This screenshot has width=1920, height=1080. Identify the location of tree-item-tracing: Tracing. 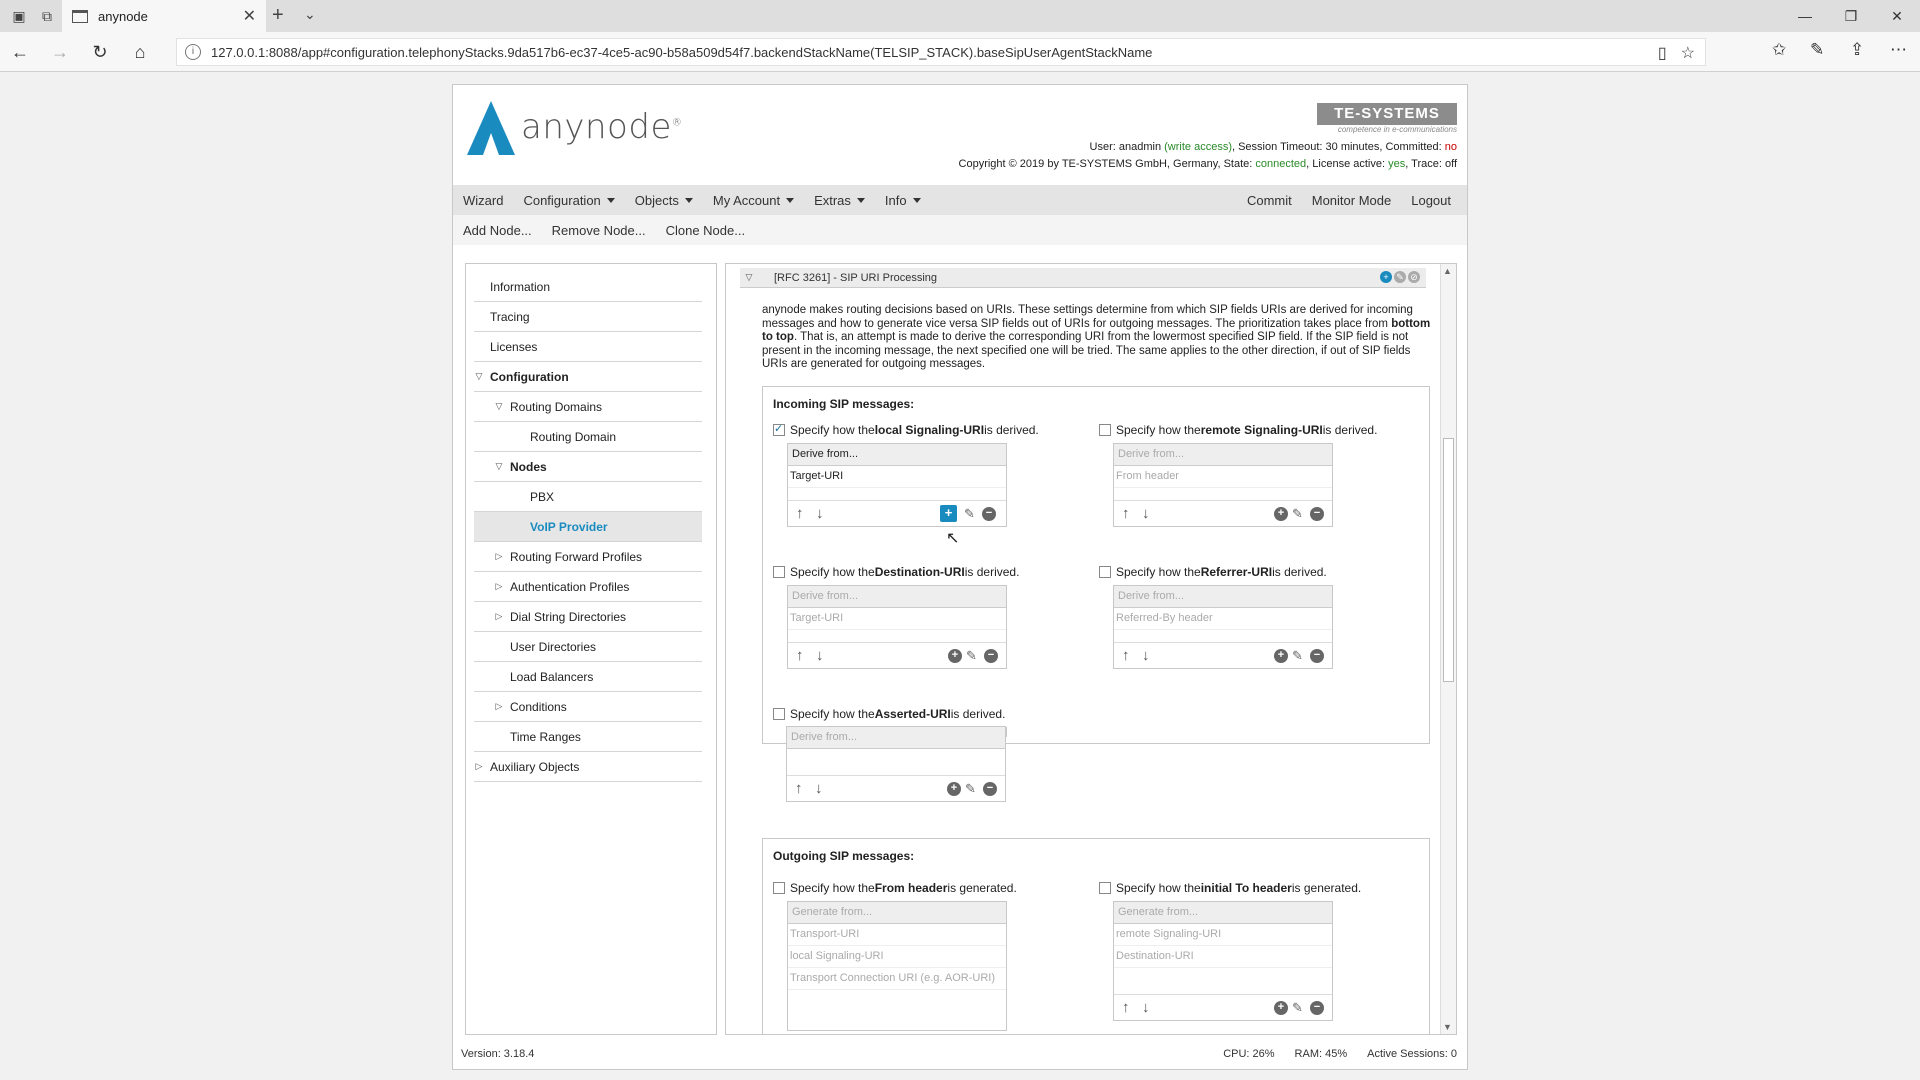
(588, 317).